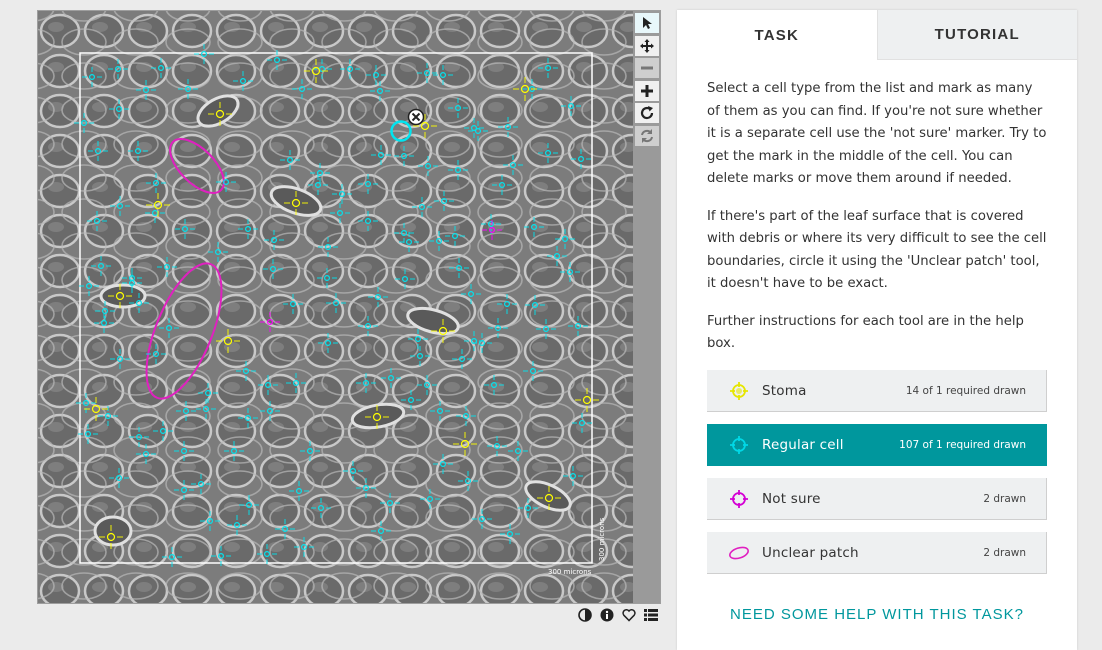  I want to click on delete-mark-button, so click(416, 117).